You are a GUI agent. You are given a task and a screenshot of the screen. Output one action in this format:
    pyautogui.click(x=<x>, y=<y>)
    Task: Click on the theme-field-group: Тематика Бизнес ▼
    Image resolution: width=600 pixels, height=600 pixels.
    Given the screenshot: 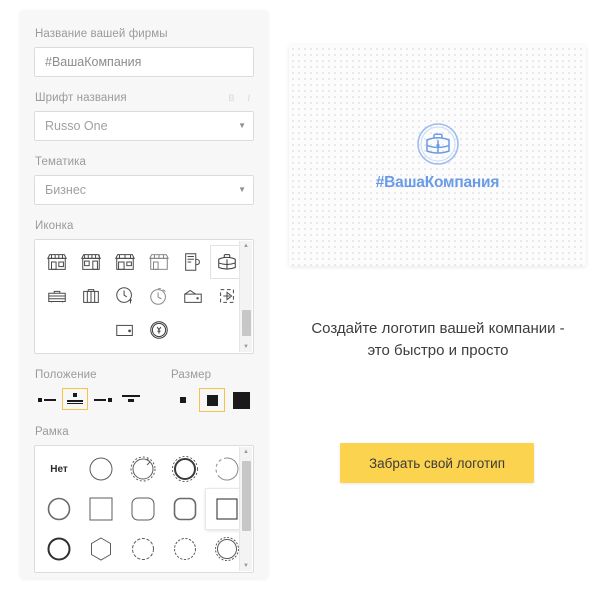 What is the action you would take?
    pyautogui.click(x=144, y=180)
    